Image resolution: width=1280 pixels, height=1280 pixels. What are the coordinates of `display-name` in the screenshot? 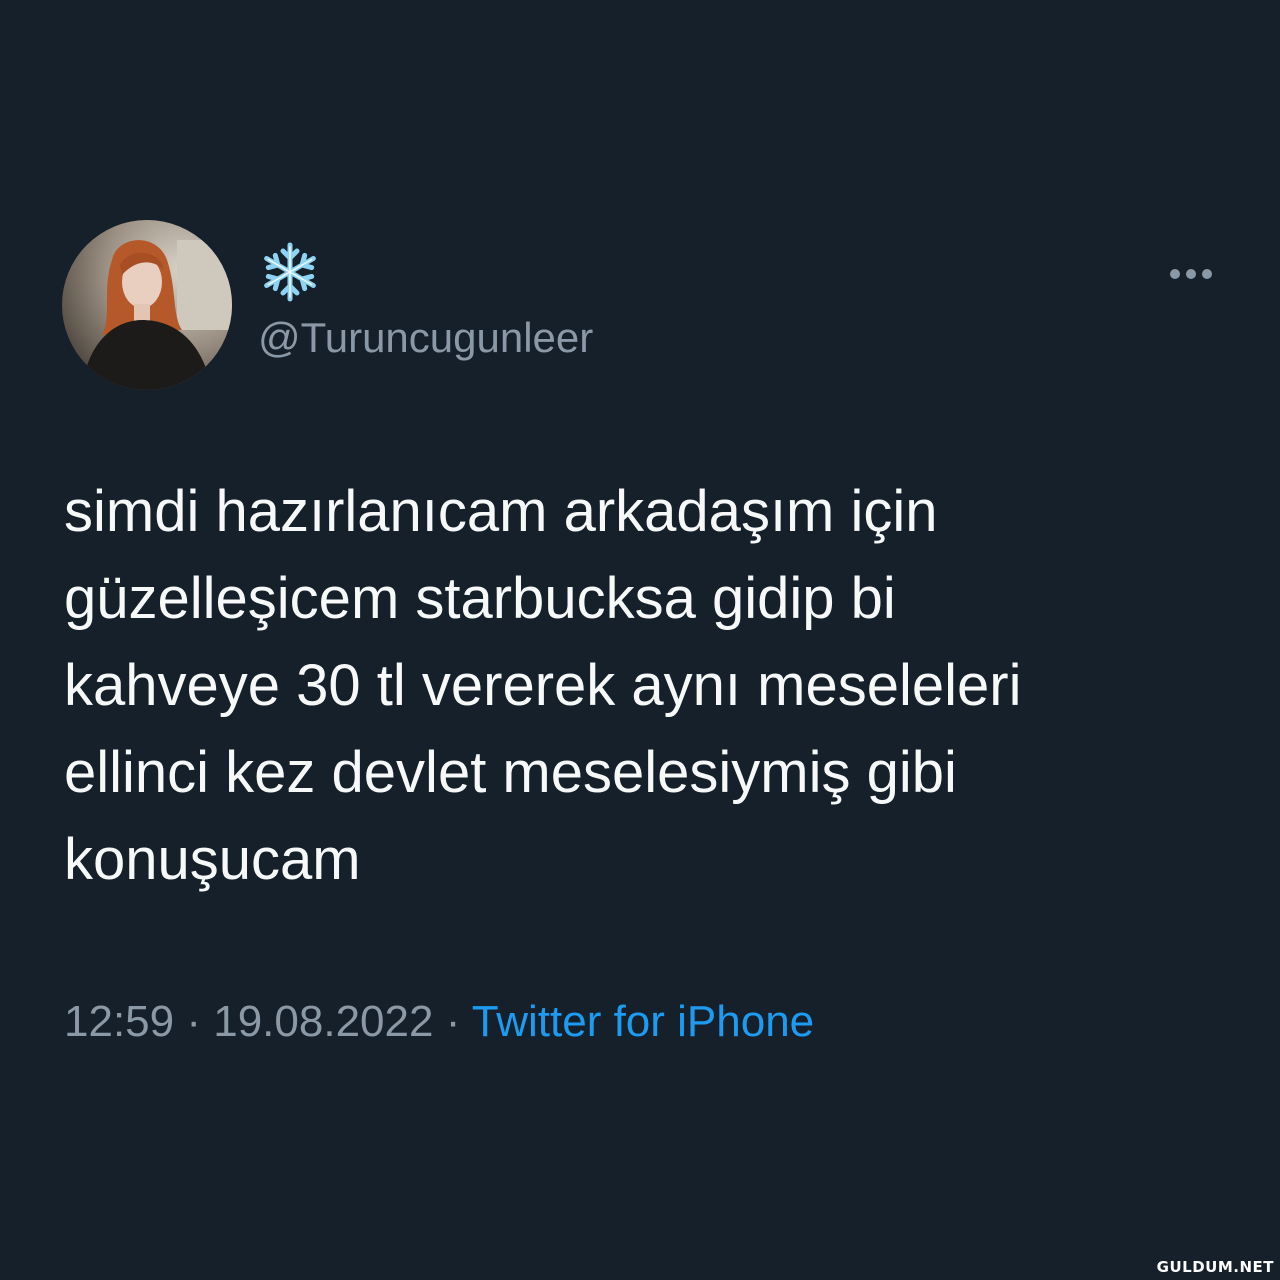 It's located at (290, 272).